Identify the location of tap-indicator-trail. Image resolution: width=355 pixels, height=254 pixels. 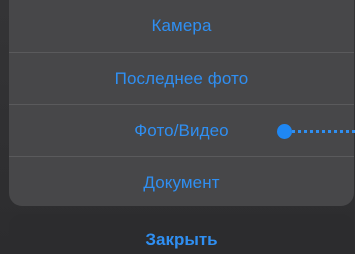
(323, 131).